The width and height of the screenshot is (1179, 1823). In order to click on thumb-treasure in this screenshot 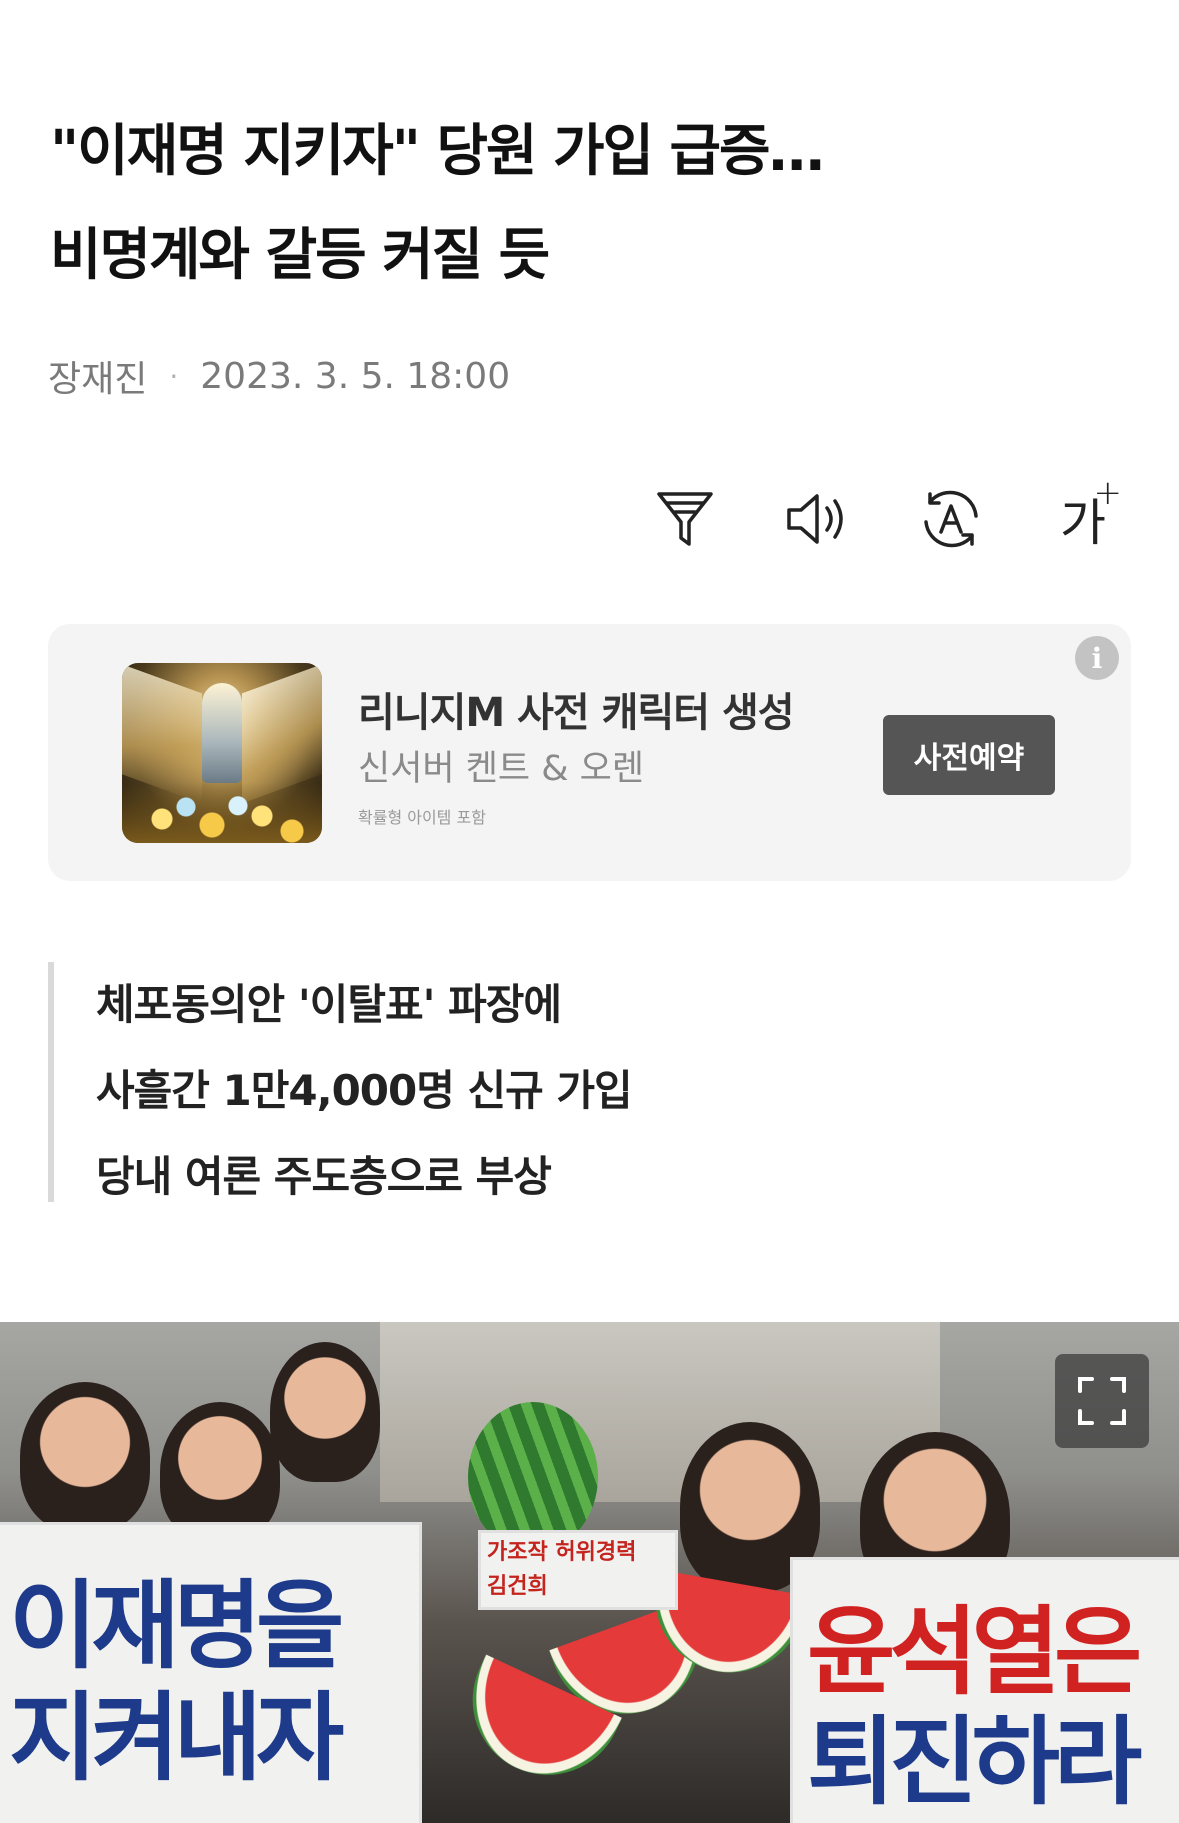, I will do `click(222, 813)`.